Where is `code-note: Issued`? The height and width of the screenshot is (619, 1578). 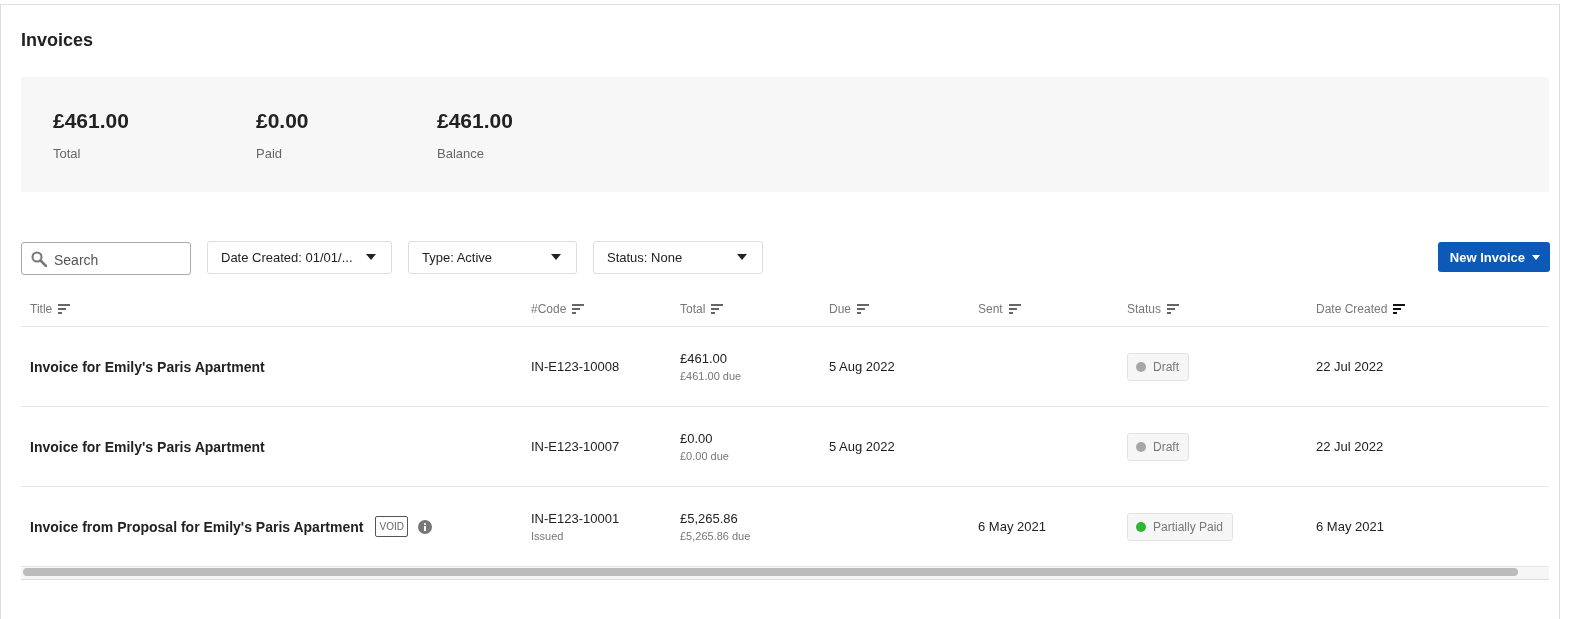 code-note: Issued is located at coordinates (547, 536).